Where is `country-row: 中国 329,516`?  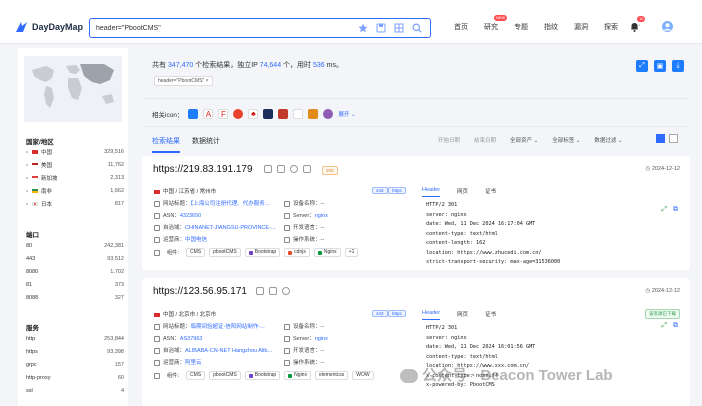
country-row: 中国 329,516 is located at coordinates (75, 152).